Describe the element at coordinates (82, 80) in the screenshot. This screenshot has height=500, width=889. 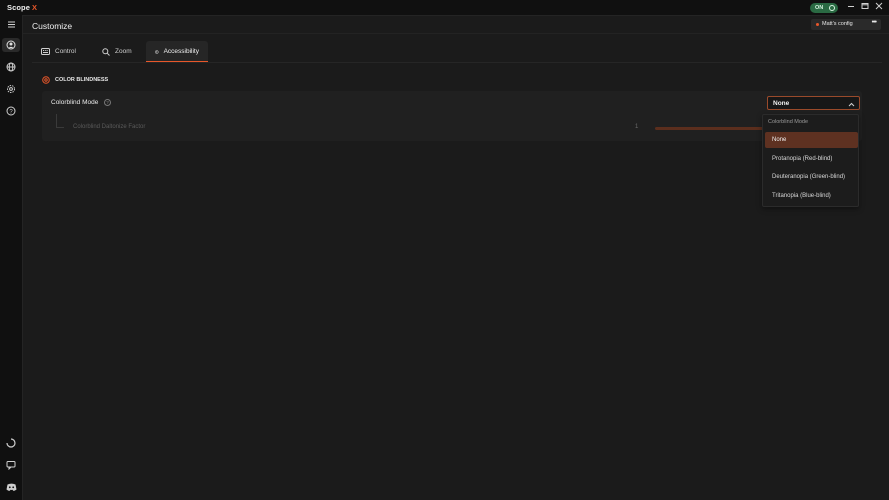
I see `section-title: COLOR BLINDNESS` at that location.